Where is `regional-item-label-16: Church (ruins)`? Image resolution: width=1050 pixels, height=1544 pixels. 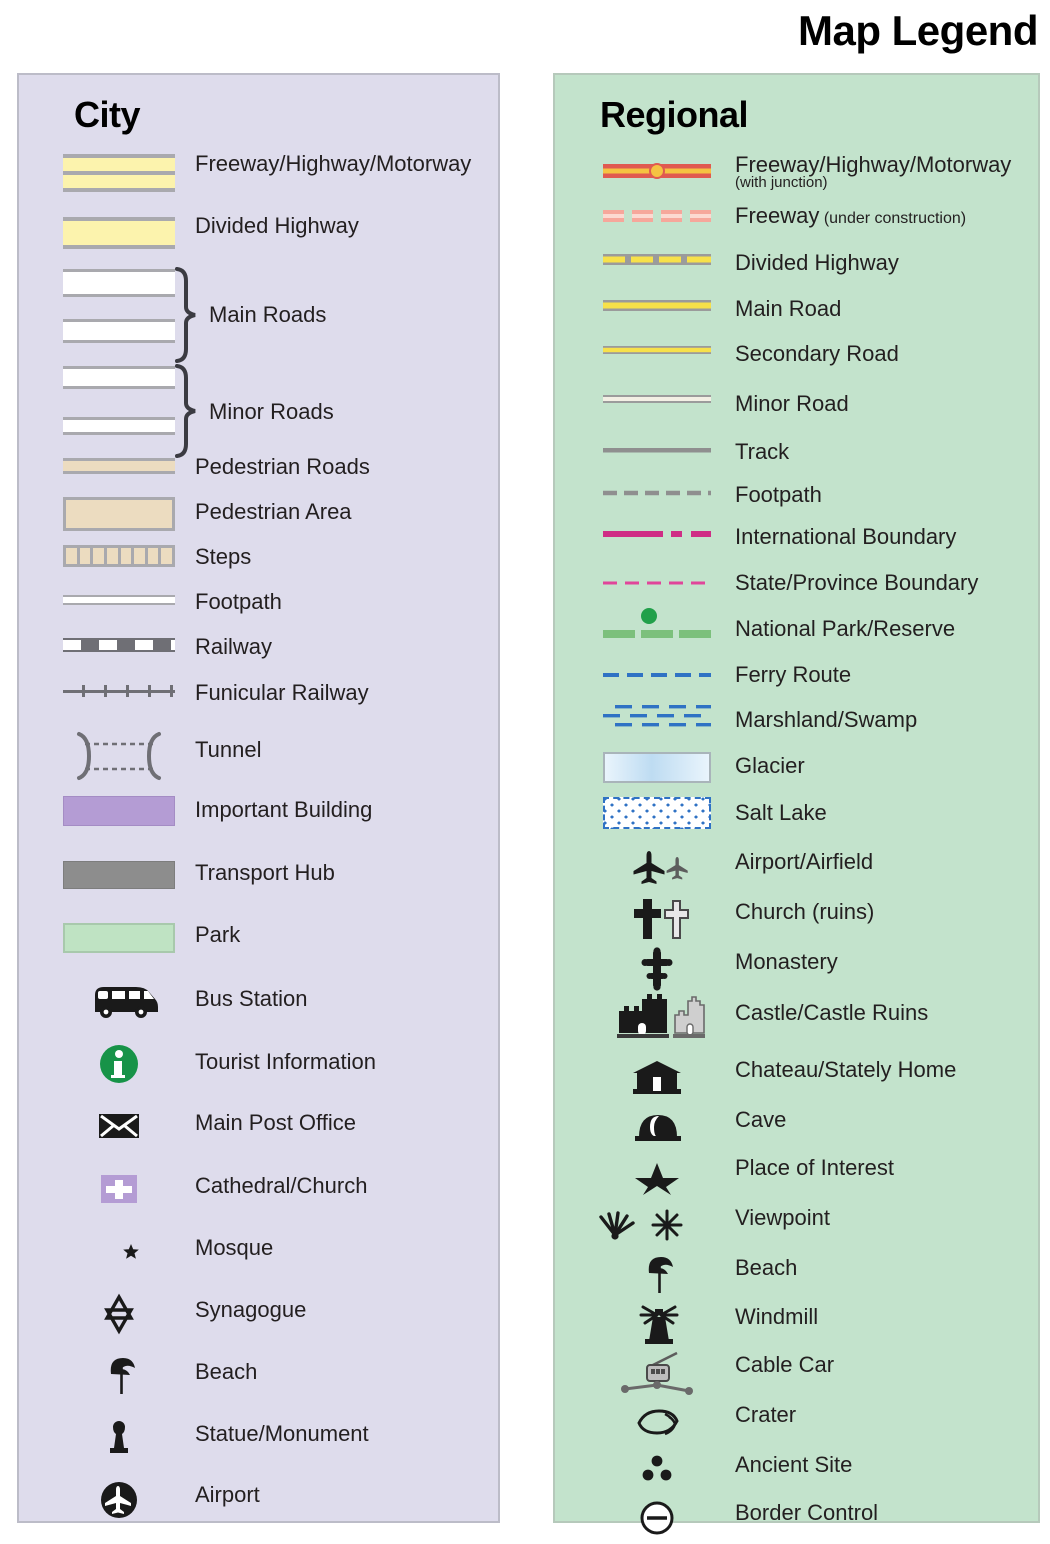 regional-item-label-16: Church (ruins) is located at coordinates (805, 911).